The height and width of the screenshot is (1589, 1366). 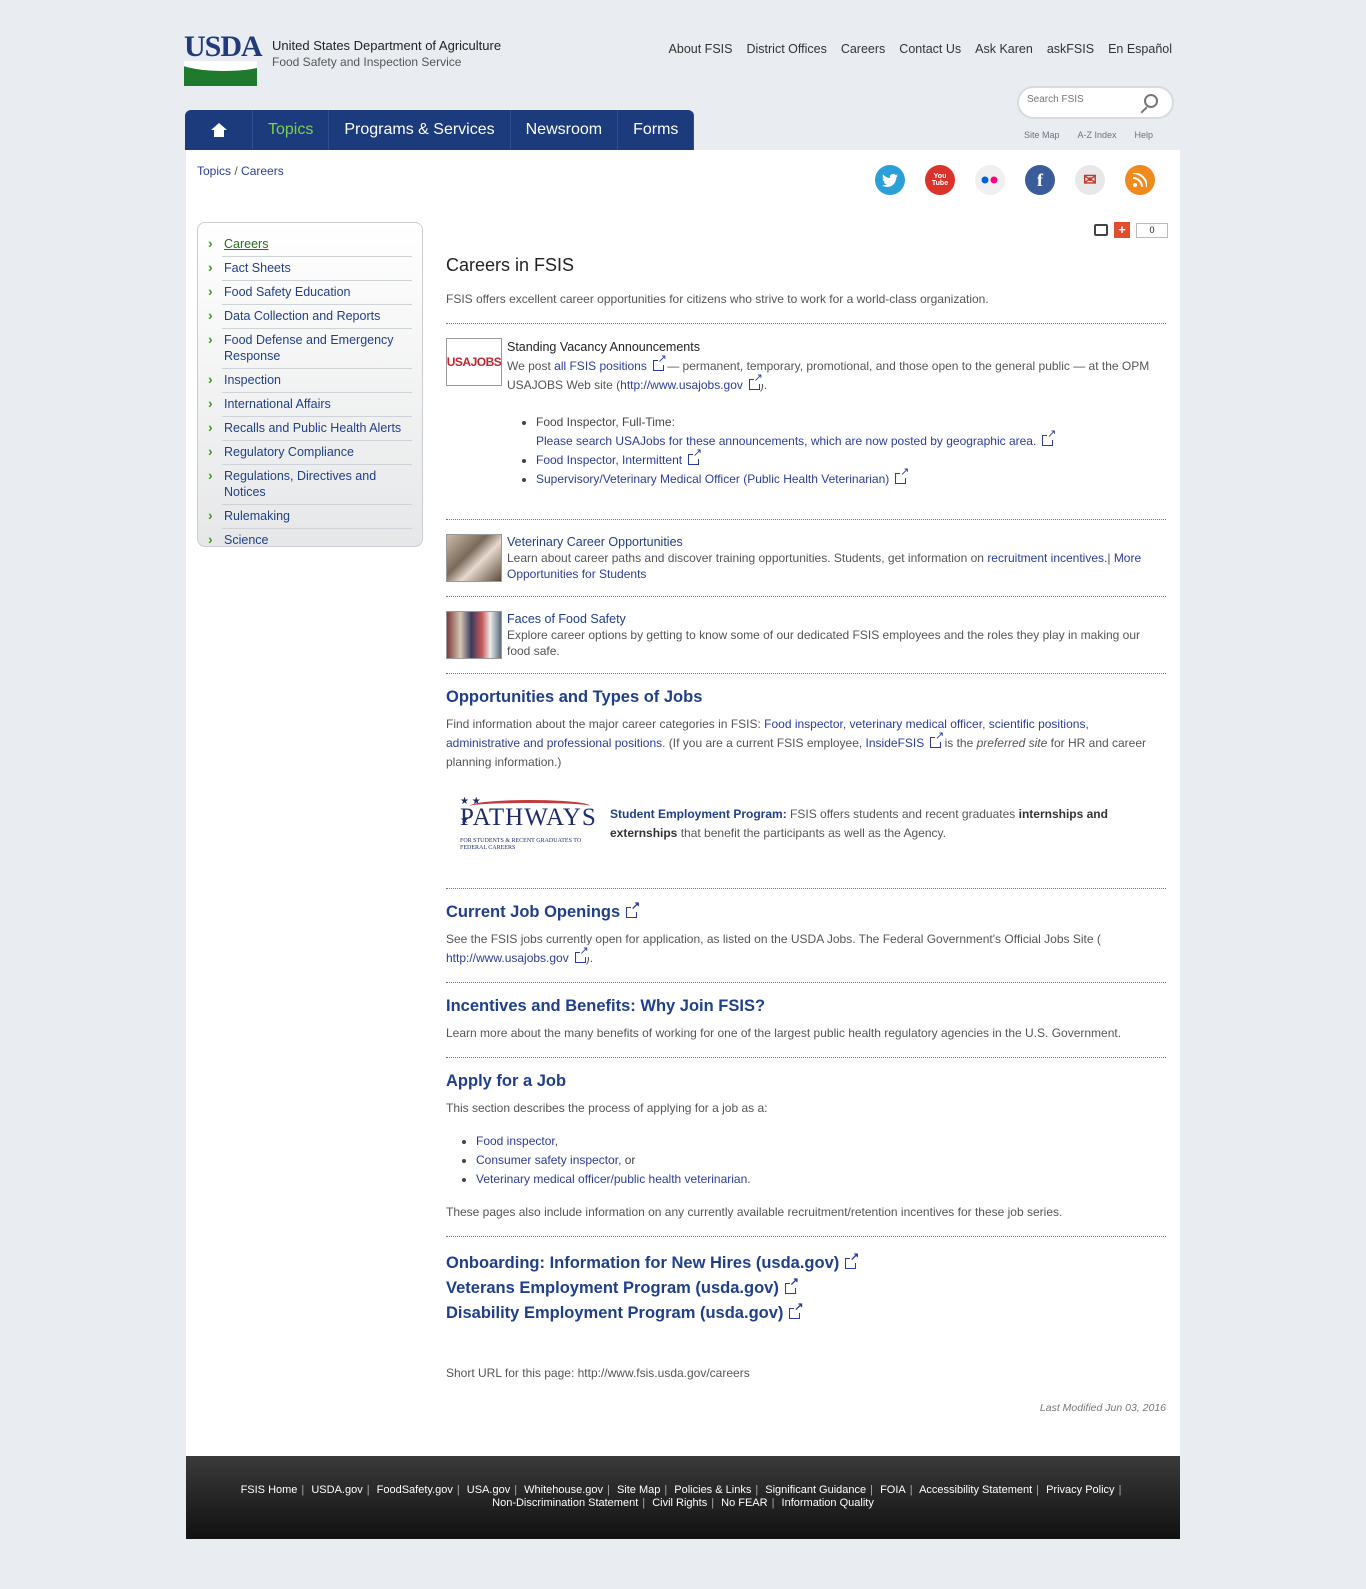 What do you see at coordinates (916, 724) in the screenshot?
I see `vmo-link: veterinary medical officer` at bounding box center [916, 724].